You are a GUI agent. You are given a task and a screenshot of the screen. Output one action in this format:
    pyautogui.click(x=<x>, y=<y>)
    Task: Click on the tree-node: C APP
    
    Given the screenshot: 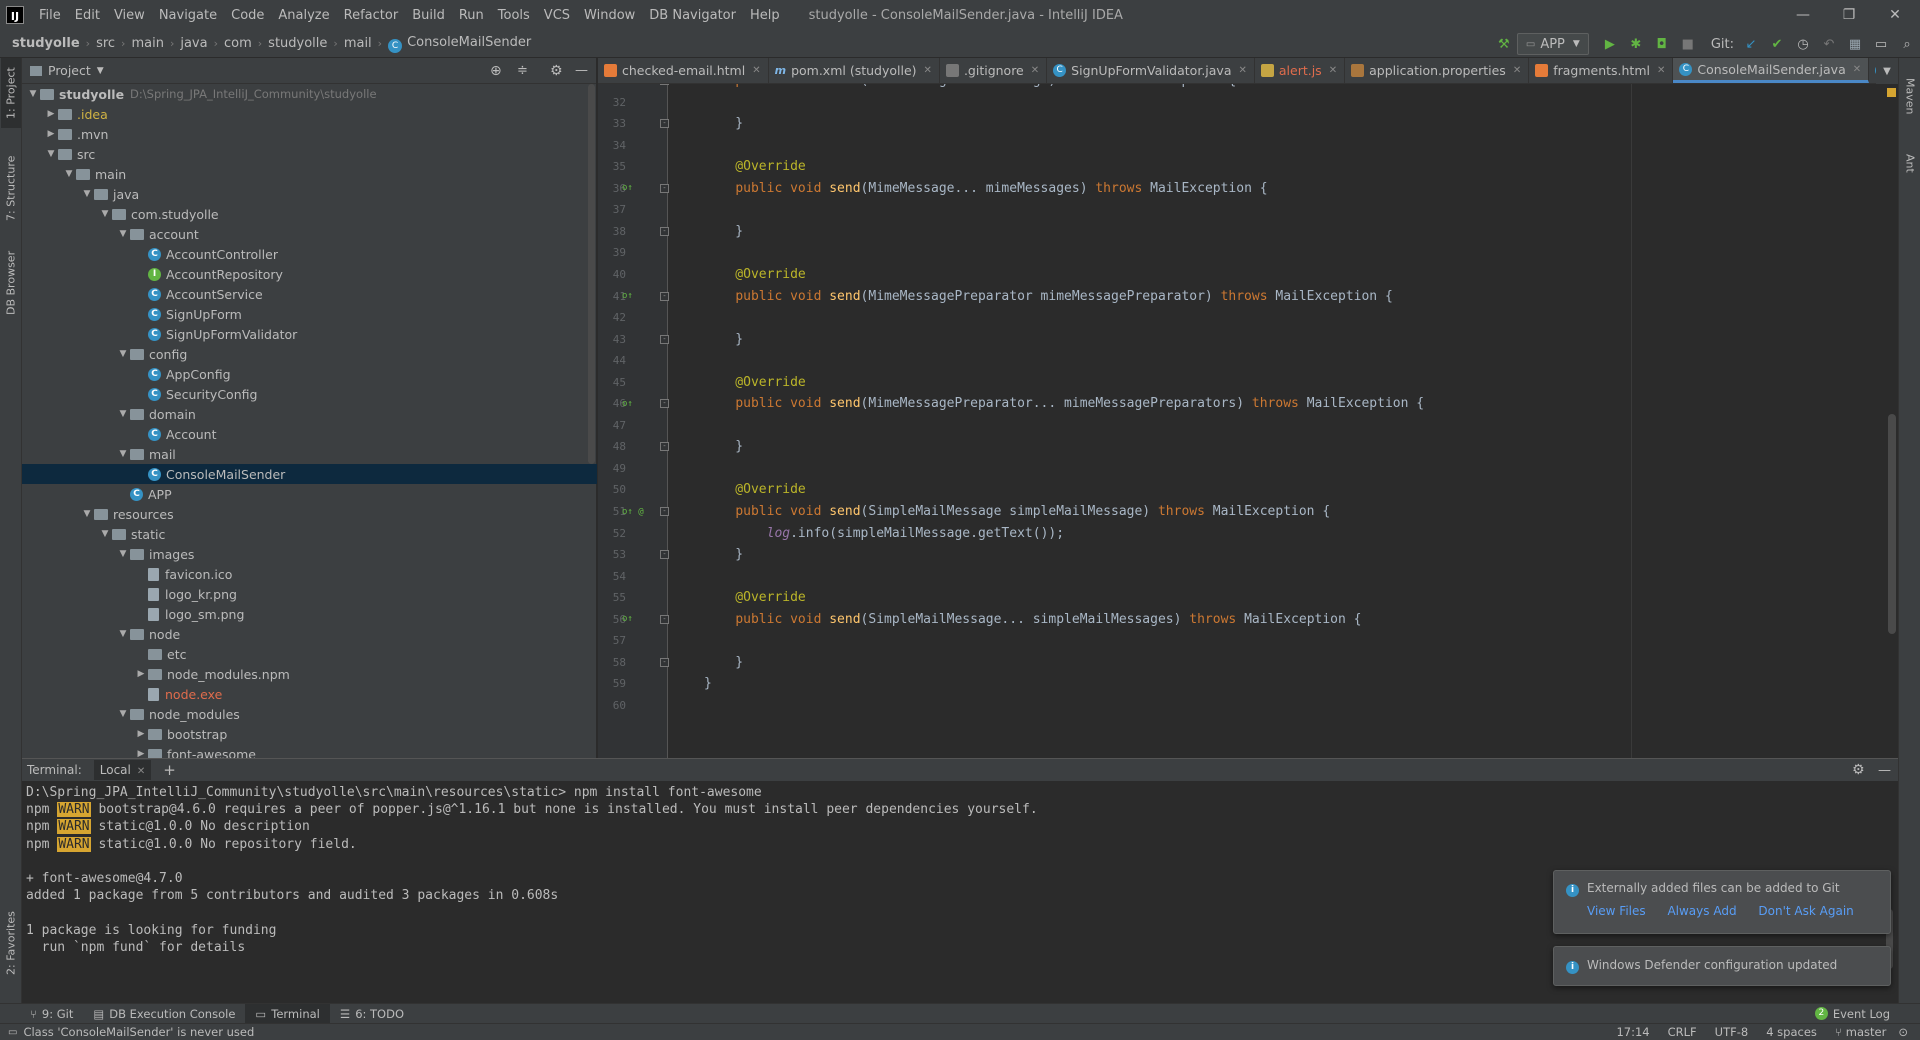 What is the action you would take?
    pyautogui.click(x=309, y=494)
    